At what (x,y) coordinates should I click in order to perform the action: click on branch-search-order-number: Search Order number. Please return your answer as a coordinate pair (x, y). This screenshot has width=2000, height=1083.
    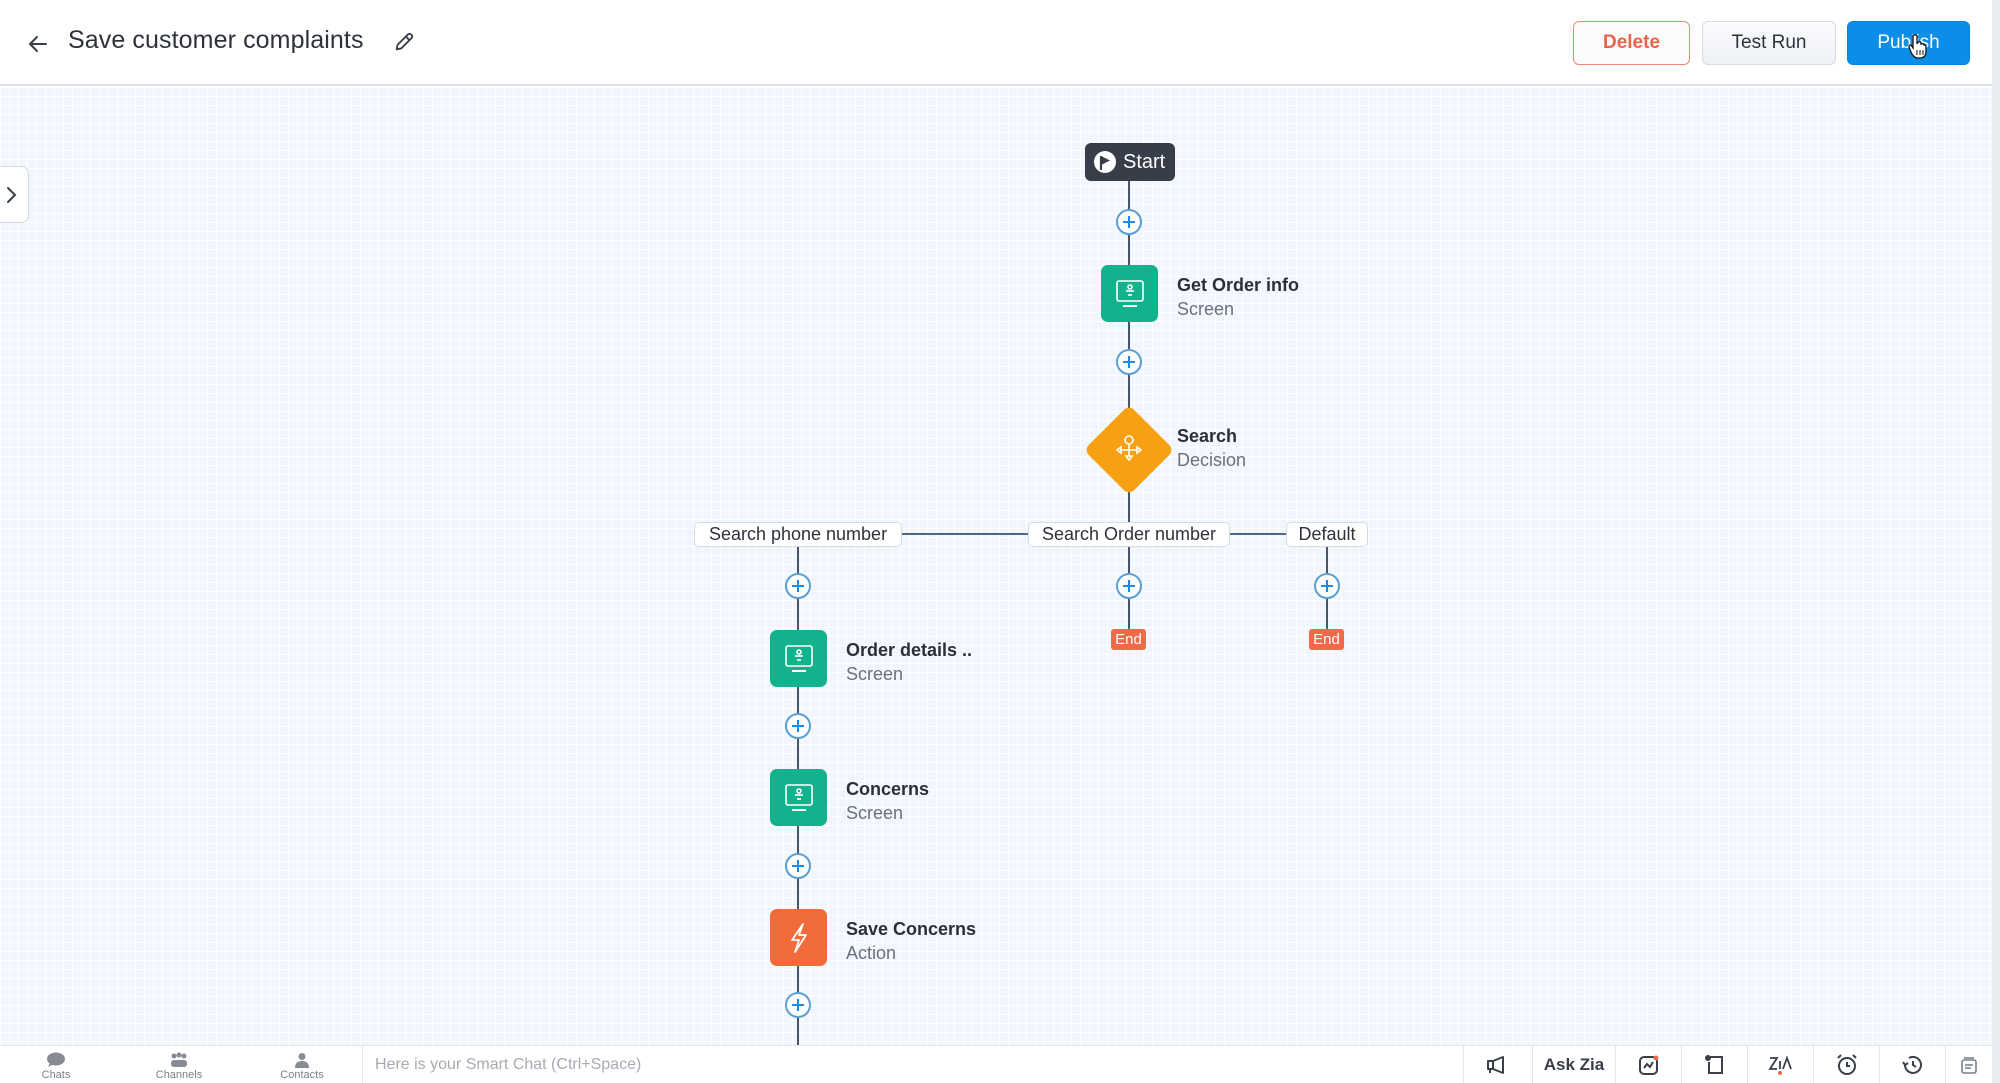
    Looking at the image, I should click on (1129, 534).